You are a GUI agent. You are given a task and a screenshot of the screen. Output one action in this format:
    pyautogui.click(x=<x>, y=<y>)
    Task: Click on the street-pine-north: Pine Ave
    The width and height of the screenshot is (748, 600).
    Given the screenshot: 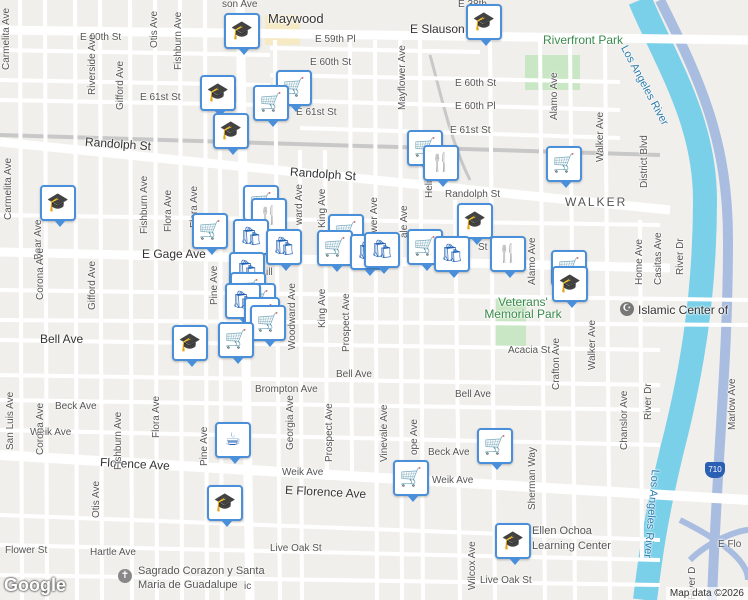 What is the action you would take?
    pyautogui.click(x=214, y=285)
    